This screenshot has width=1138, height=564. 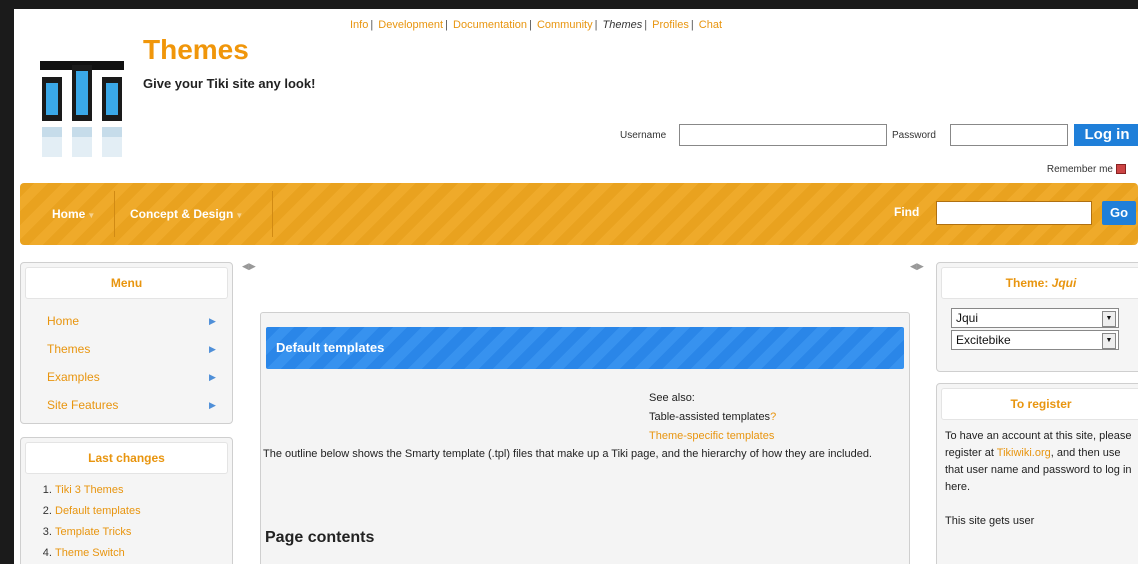 What do you see at coordinates (143, 553) in the screenshot?
I see `list-item: Theme Switch` at bounding box center [143, 553].